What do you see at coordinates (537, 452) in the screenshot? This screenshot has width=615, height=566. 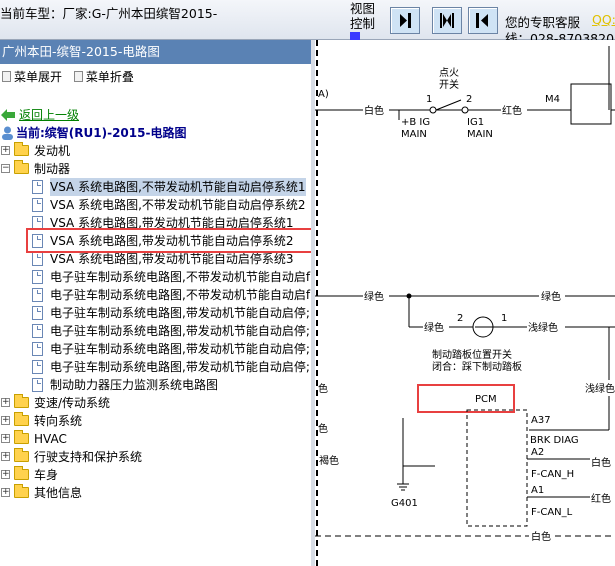 I see `pin-a2: A2` at bounding box center [537, 452].